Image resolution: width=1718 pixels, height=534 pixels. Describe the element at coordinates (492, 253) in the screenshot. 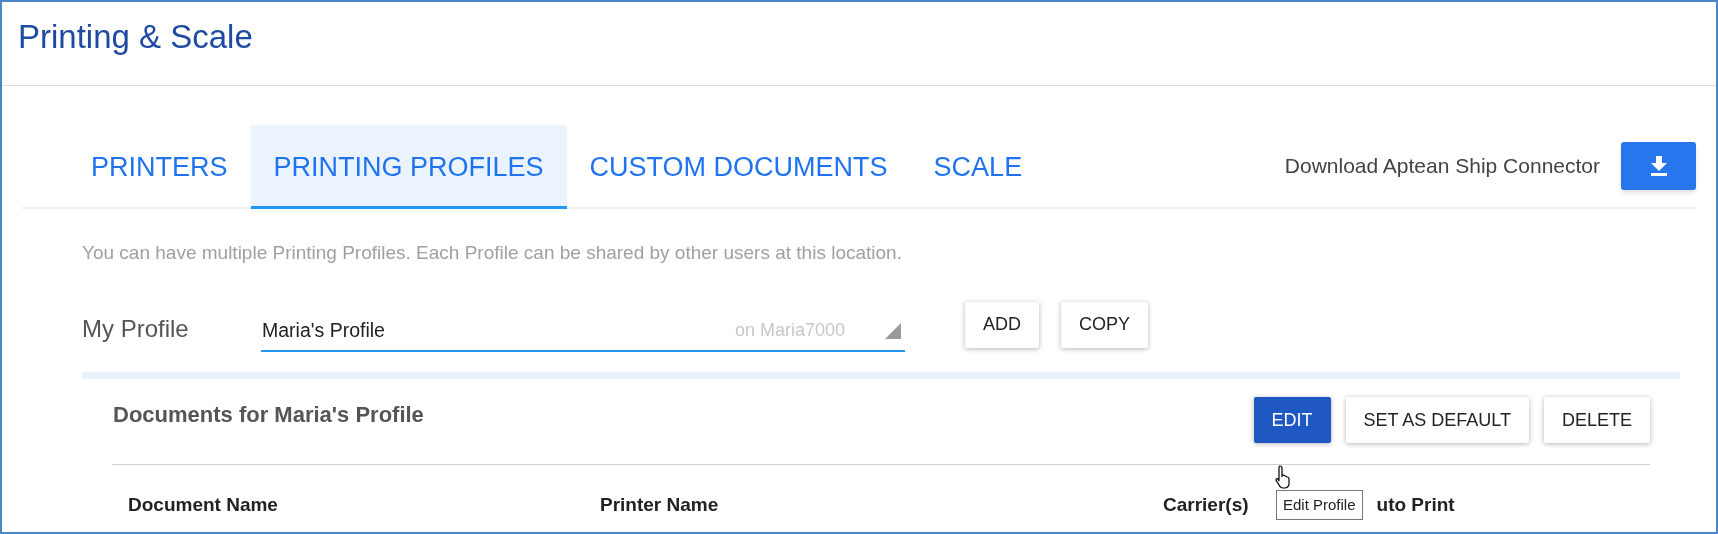

I see `description-text: You can have multiple Printing Profiles. Each Profile can be shared by other users at this location.` at that location.